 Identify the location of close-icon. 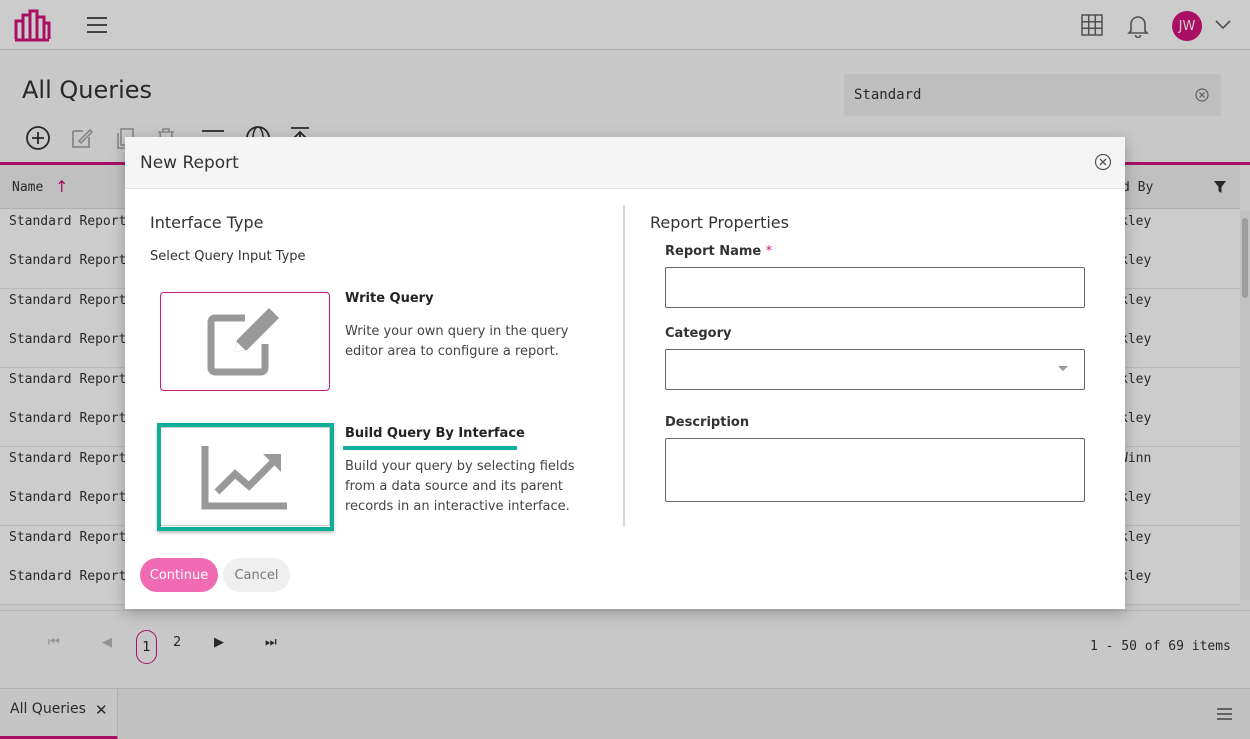
(1103, 162).